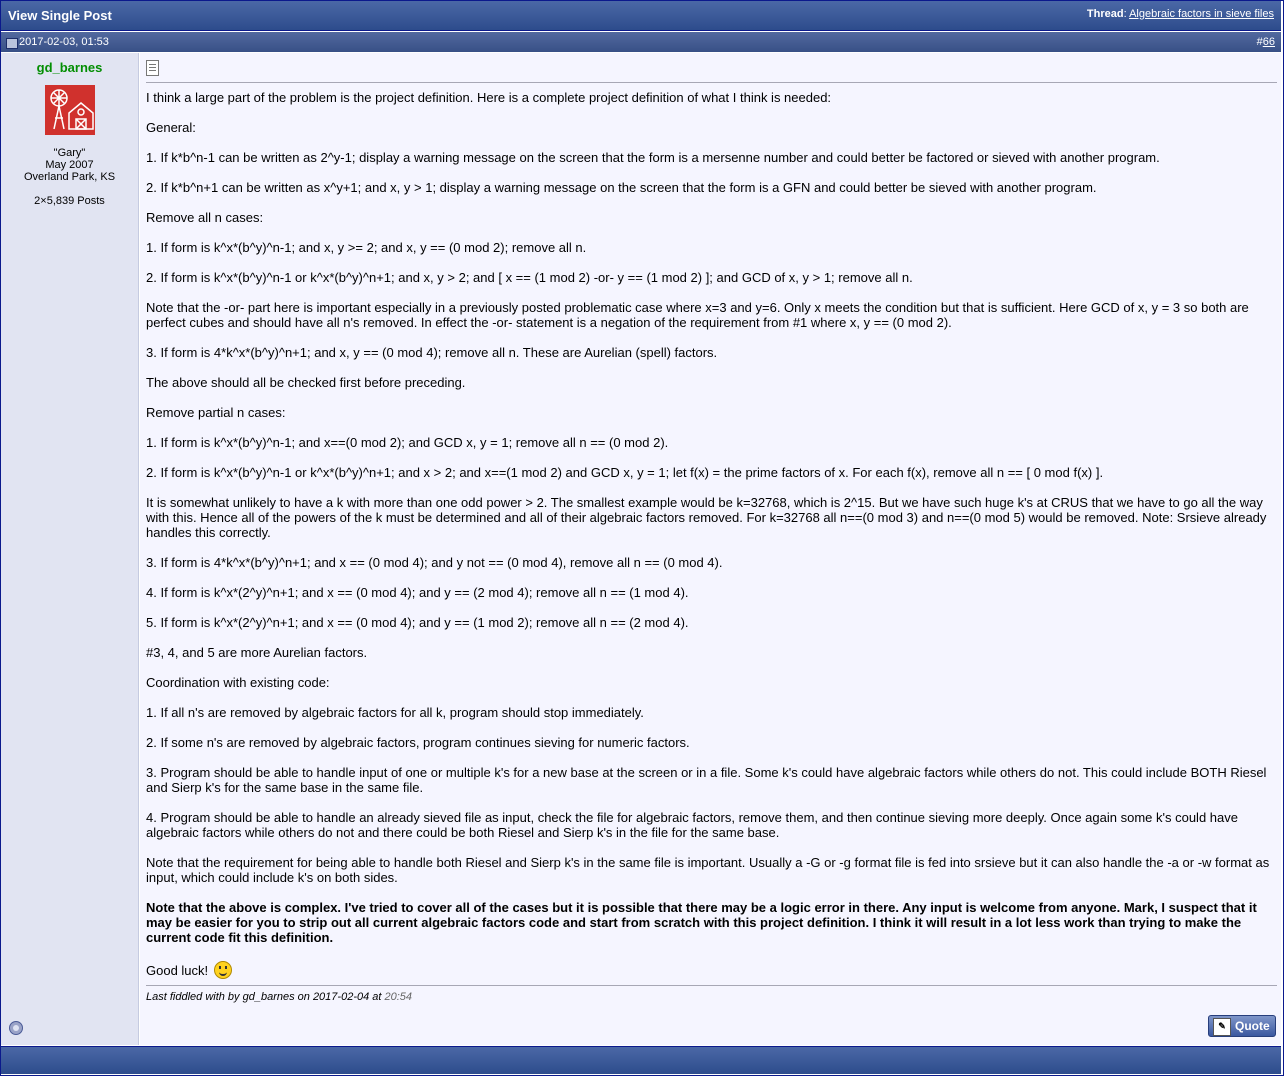 This screenshot has height=1076, width=1284. I want to click on avatar, so click(69, 110).